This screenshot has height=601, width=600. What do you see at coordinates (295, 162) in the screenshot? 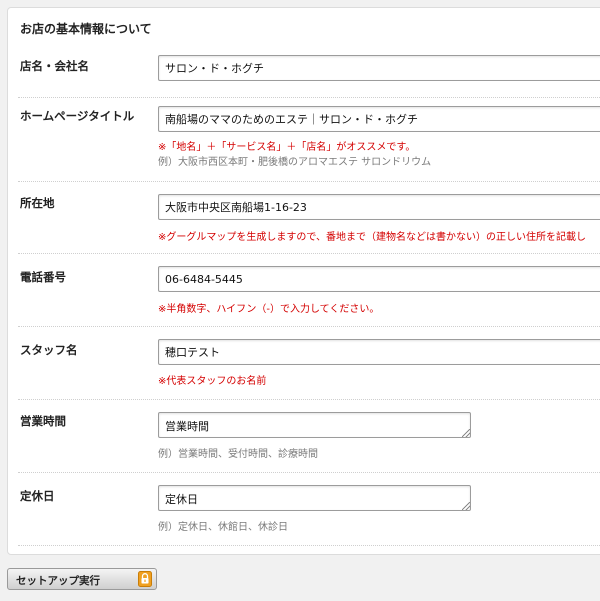
I see `homepage-title-example: 例）大阪市西区本町・肥後橋のアロマエステ サロンドリウム` at bounding box center [295, 162].